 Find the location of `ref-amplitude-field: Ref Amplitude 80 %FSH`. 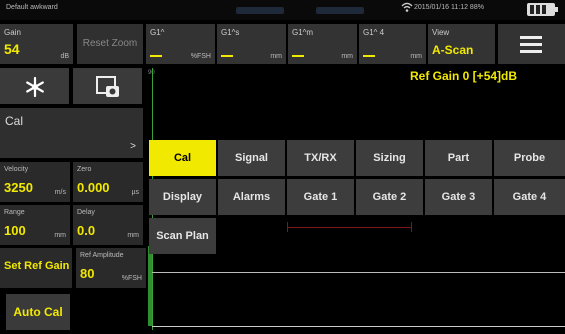

ref-amplitude-field: Ref Amplitude 80 %FSH is located at coordinates (111, 268).